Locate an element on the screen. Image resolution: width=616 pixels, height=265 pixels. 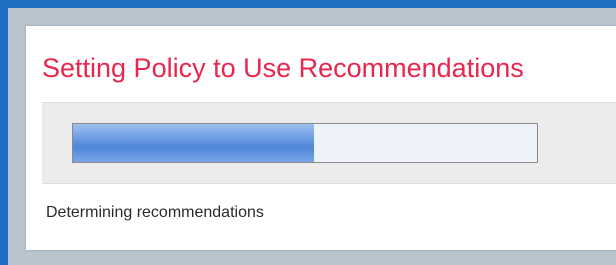
status-text: Determining recommendations is located at coordinates (155, 212).